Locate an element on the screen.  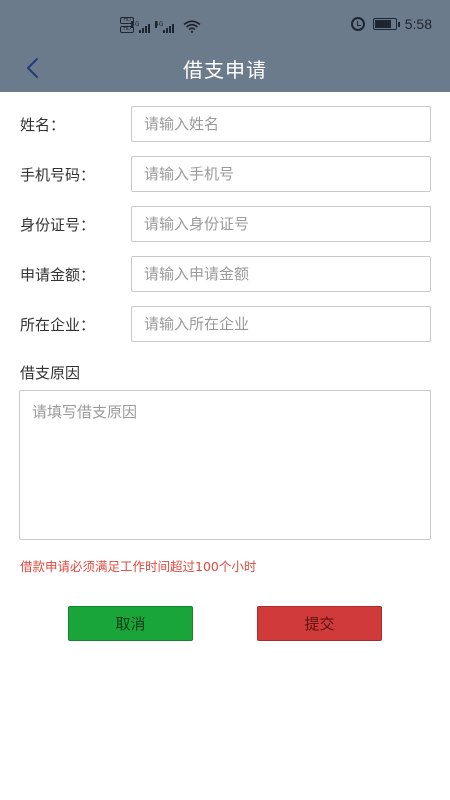
name-row: 姓名： is located at coordinates (225, 124).